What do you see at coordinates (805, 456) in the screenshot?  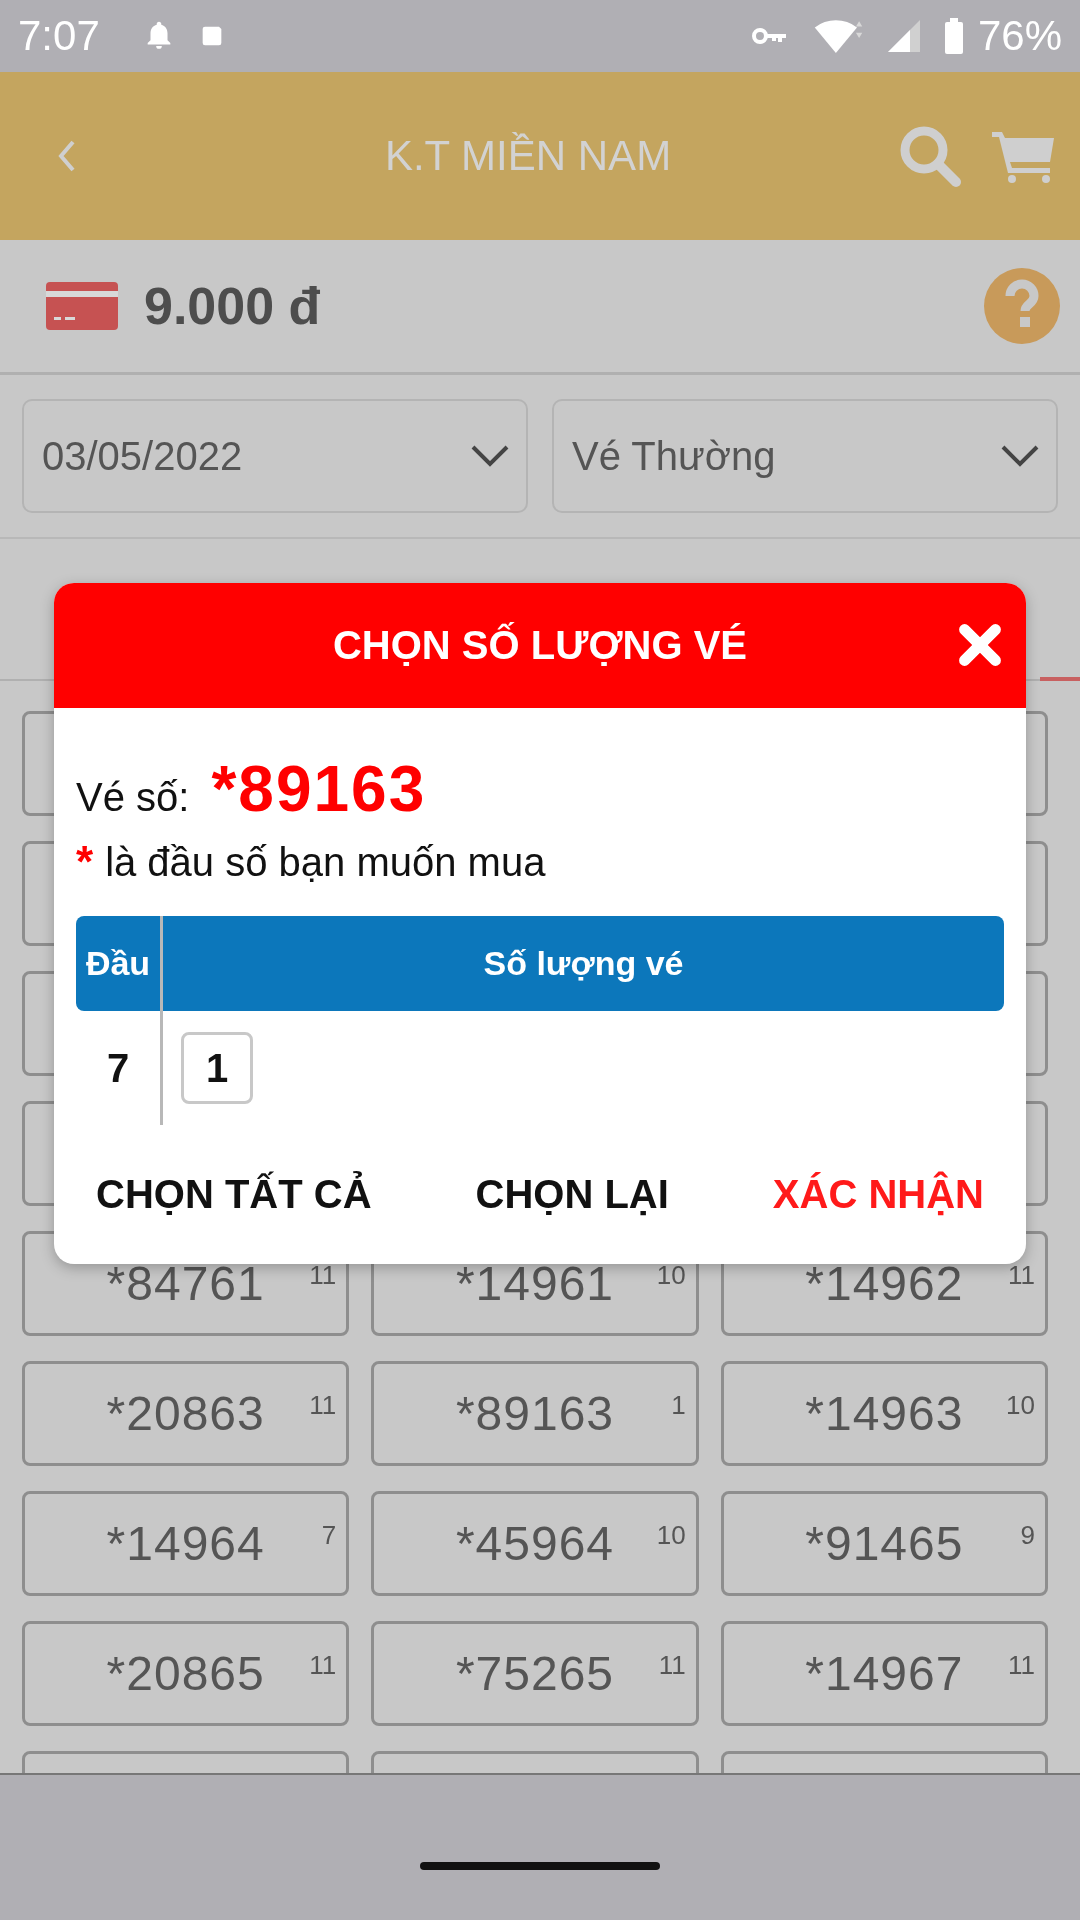 I see `dropdown: Vé Thường` at bounding box center [805, 456].